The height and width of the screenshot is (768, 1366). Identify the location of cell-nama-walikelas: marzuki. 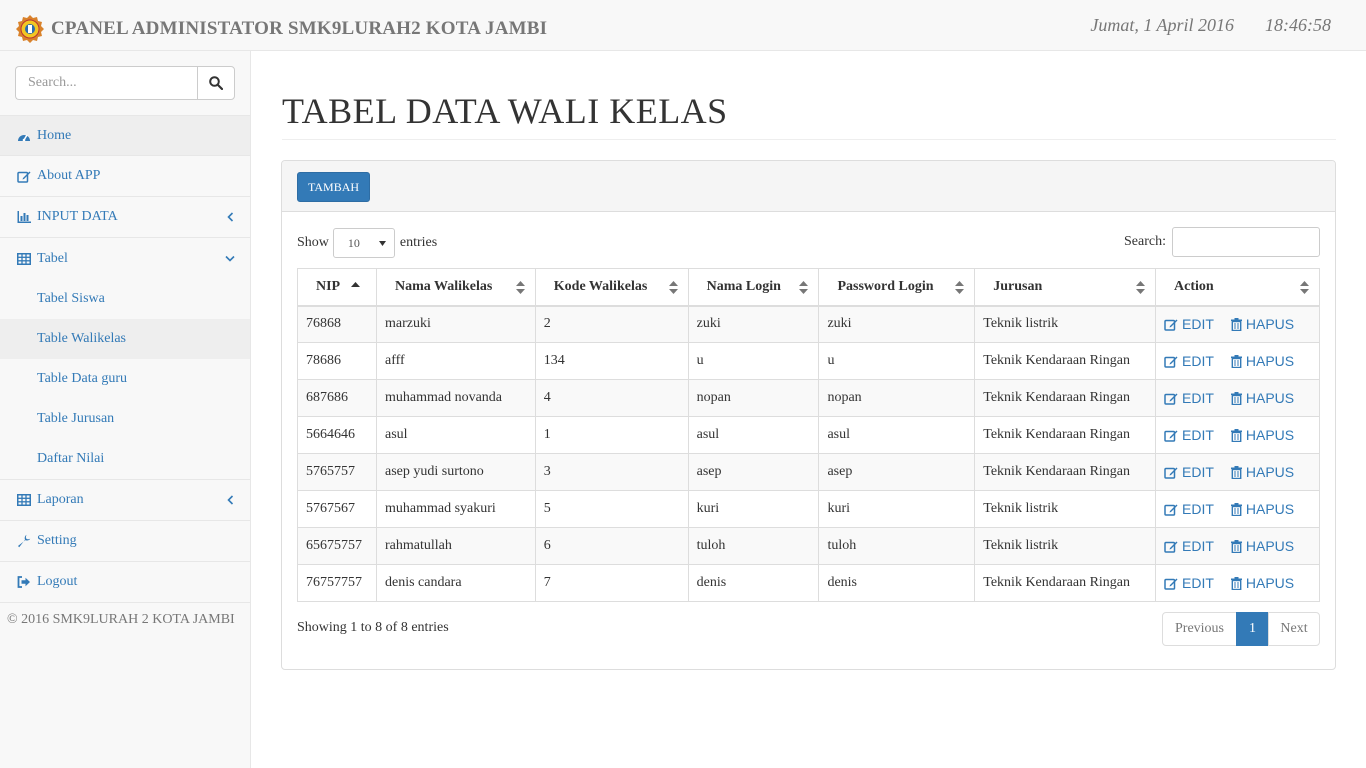
(455, 324).